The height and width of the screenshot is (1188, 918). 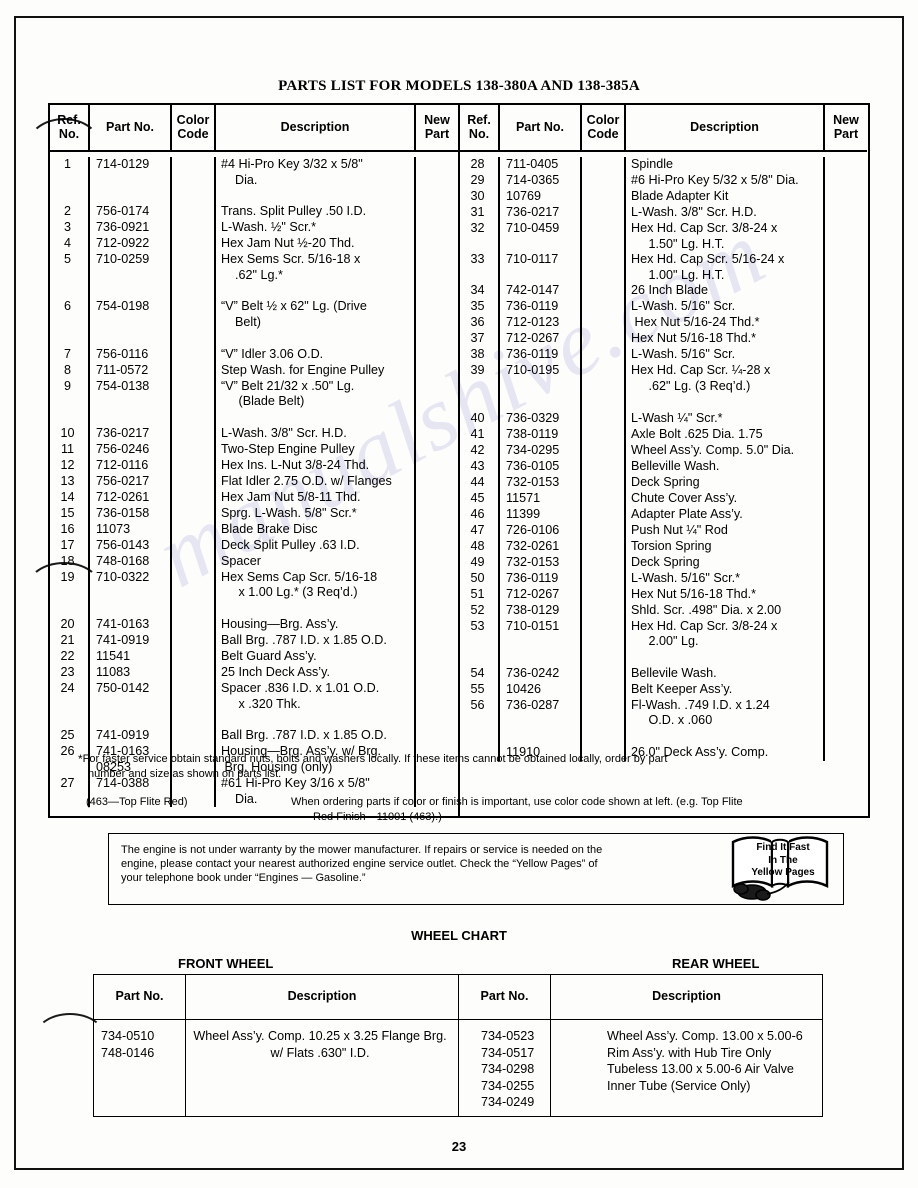 What do you see at coordinates (131, 370) in the screenshot?
I see `cell-part-no: 711-0572` at bounding box center [131, 370].